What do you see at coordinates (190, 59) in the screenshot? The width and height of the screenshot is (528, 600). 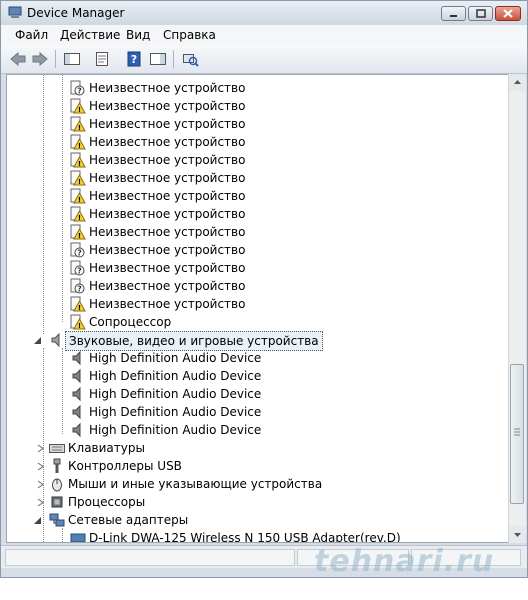 I see `scan-hardware-icon` at bounding box center [190, 59].